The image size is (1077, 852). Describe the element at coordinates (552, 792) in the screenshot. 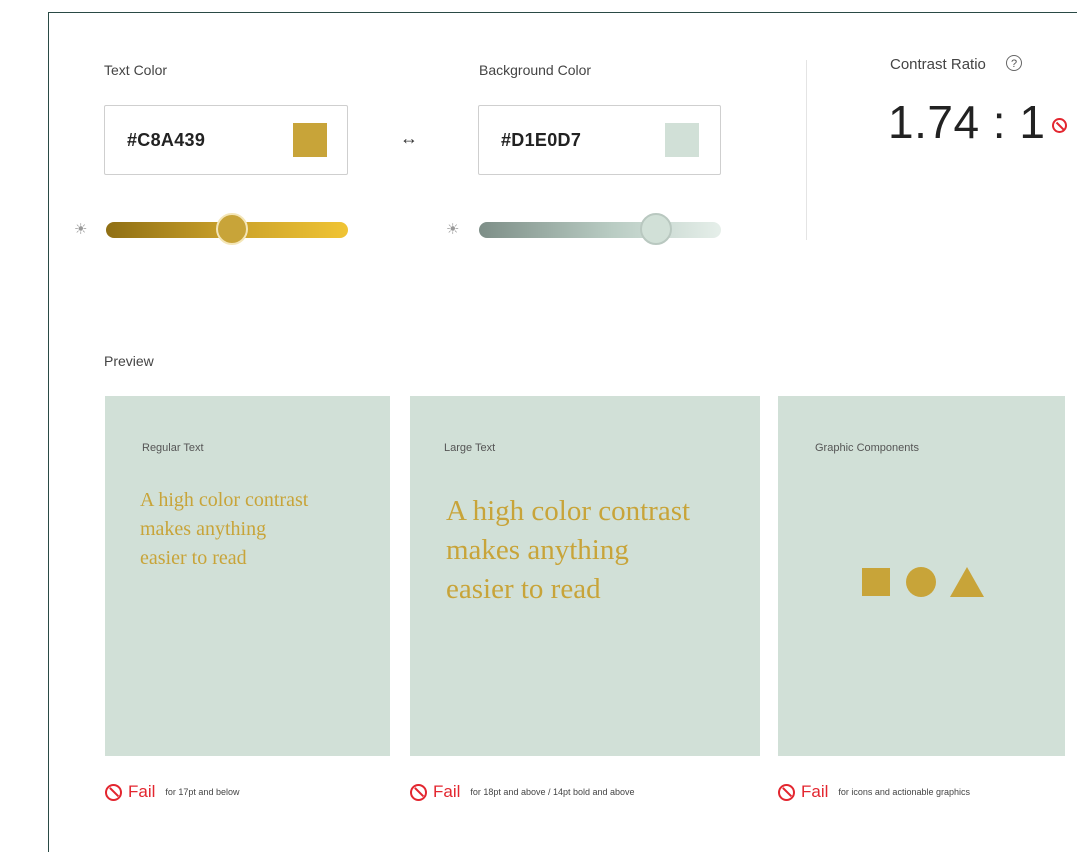

I see `fail-description: for 18pt and above / 14pt bold and above` at that location.